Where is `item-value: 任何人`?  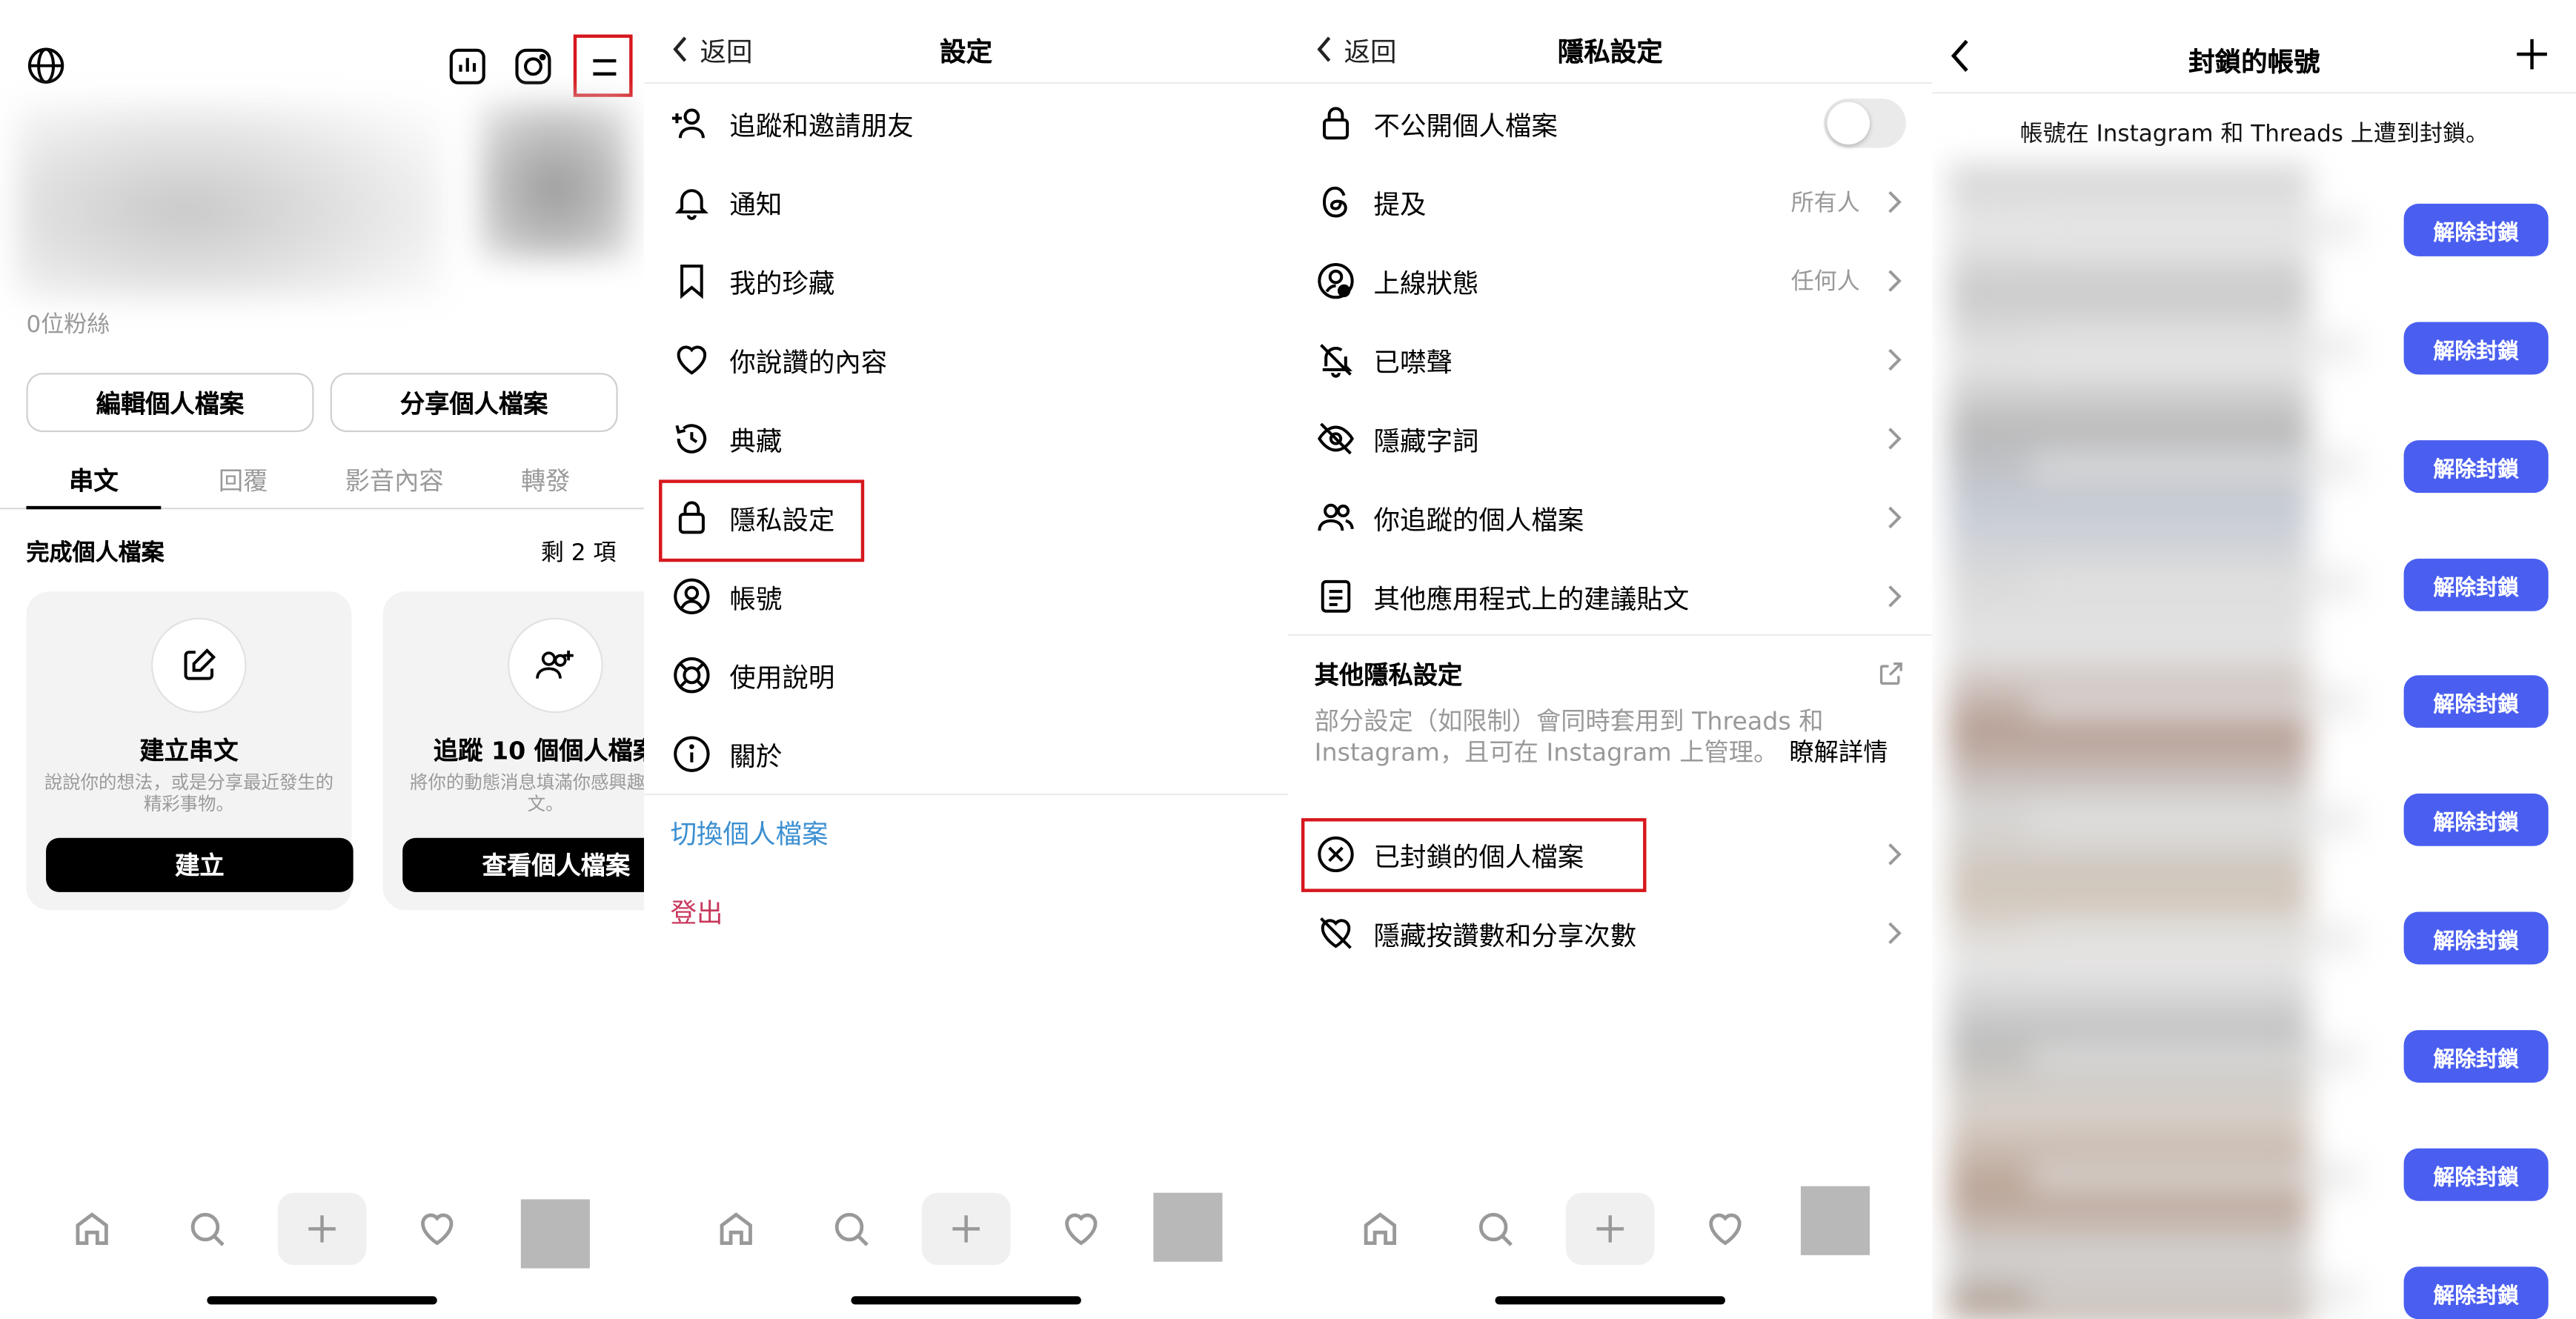
item-value: 任何人 is located at coordinates (1825, 282).